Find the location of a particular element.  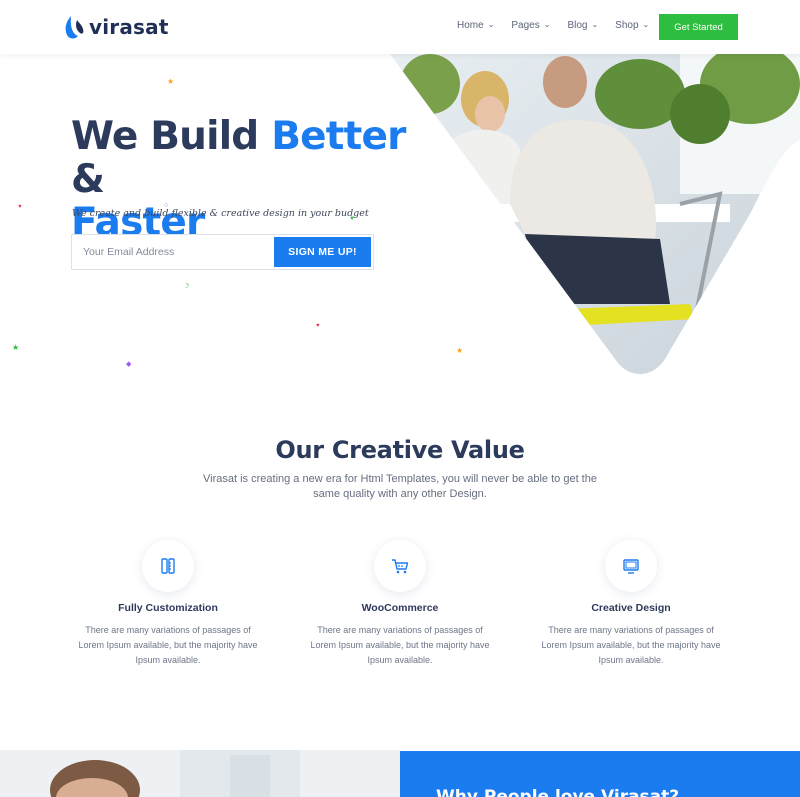

logo-text: virasat is located at coordinates (129, 27).